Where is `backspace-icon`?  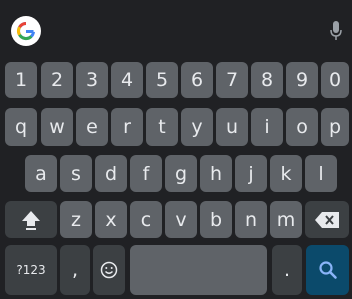
backspace-icon is located at coordinates (327, 219).